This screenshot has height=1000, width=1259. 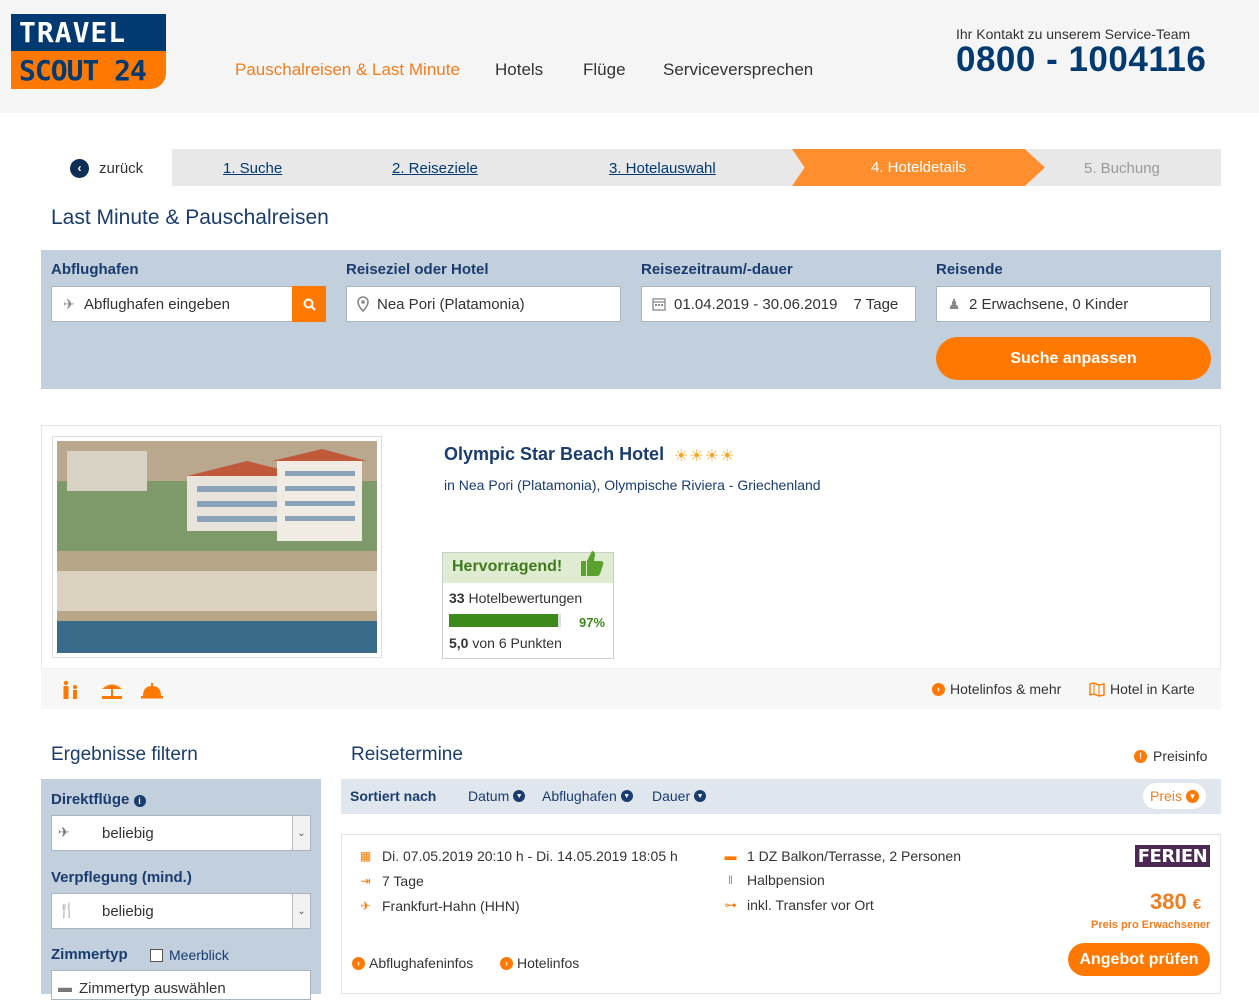 What do you see at coordinates (124, 754) in the screenshot?
I see `filter-title: Ergebnisse filtern` at bounding box center [124, 754].